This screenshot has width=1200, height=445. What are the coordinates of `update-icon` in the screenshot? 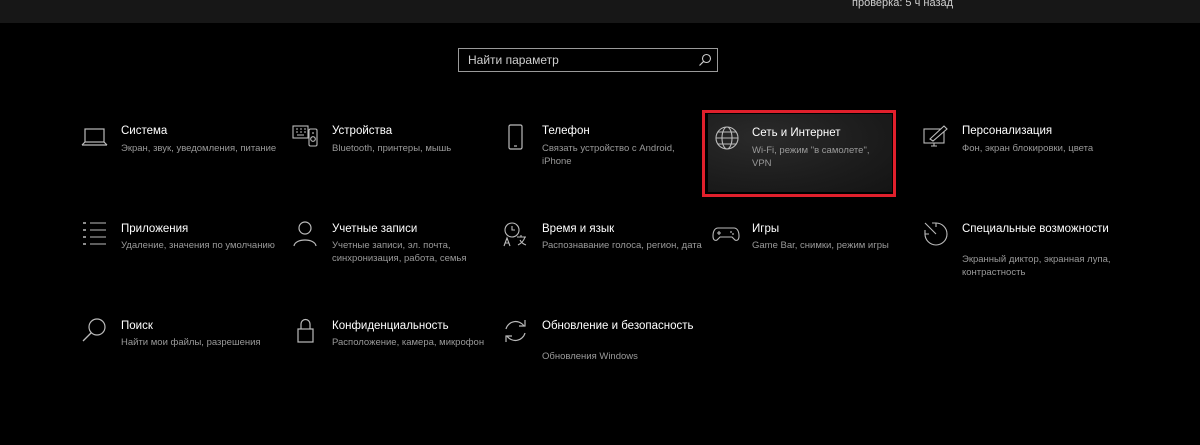 It's located at (516, 331).